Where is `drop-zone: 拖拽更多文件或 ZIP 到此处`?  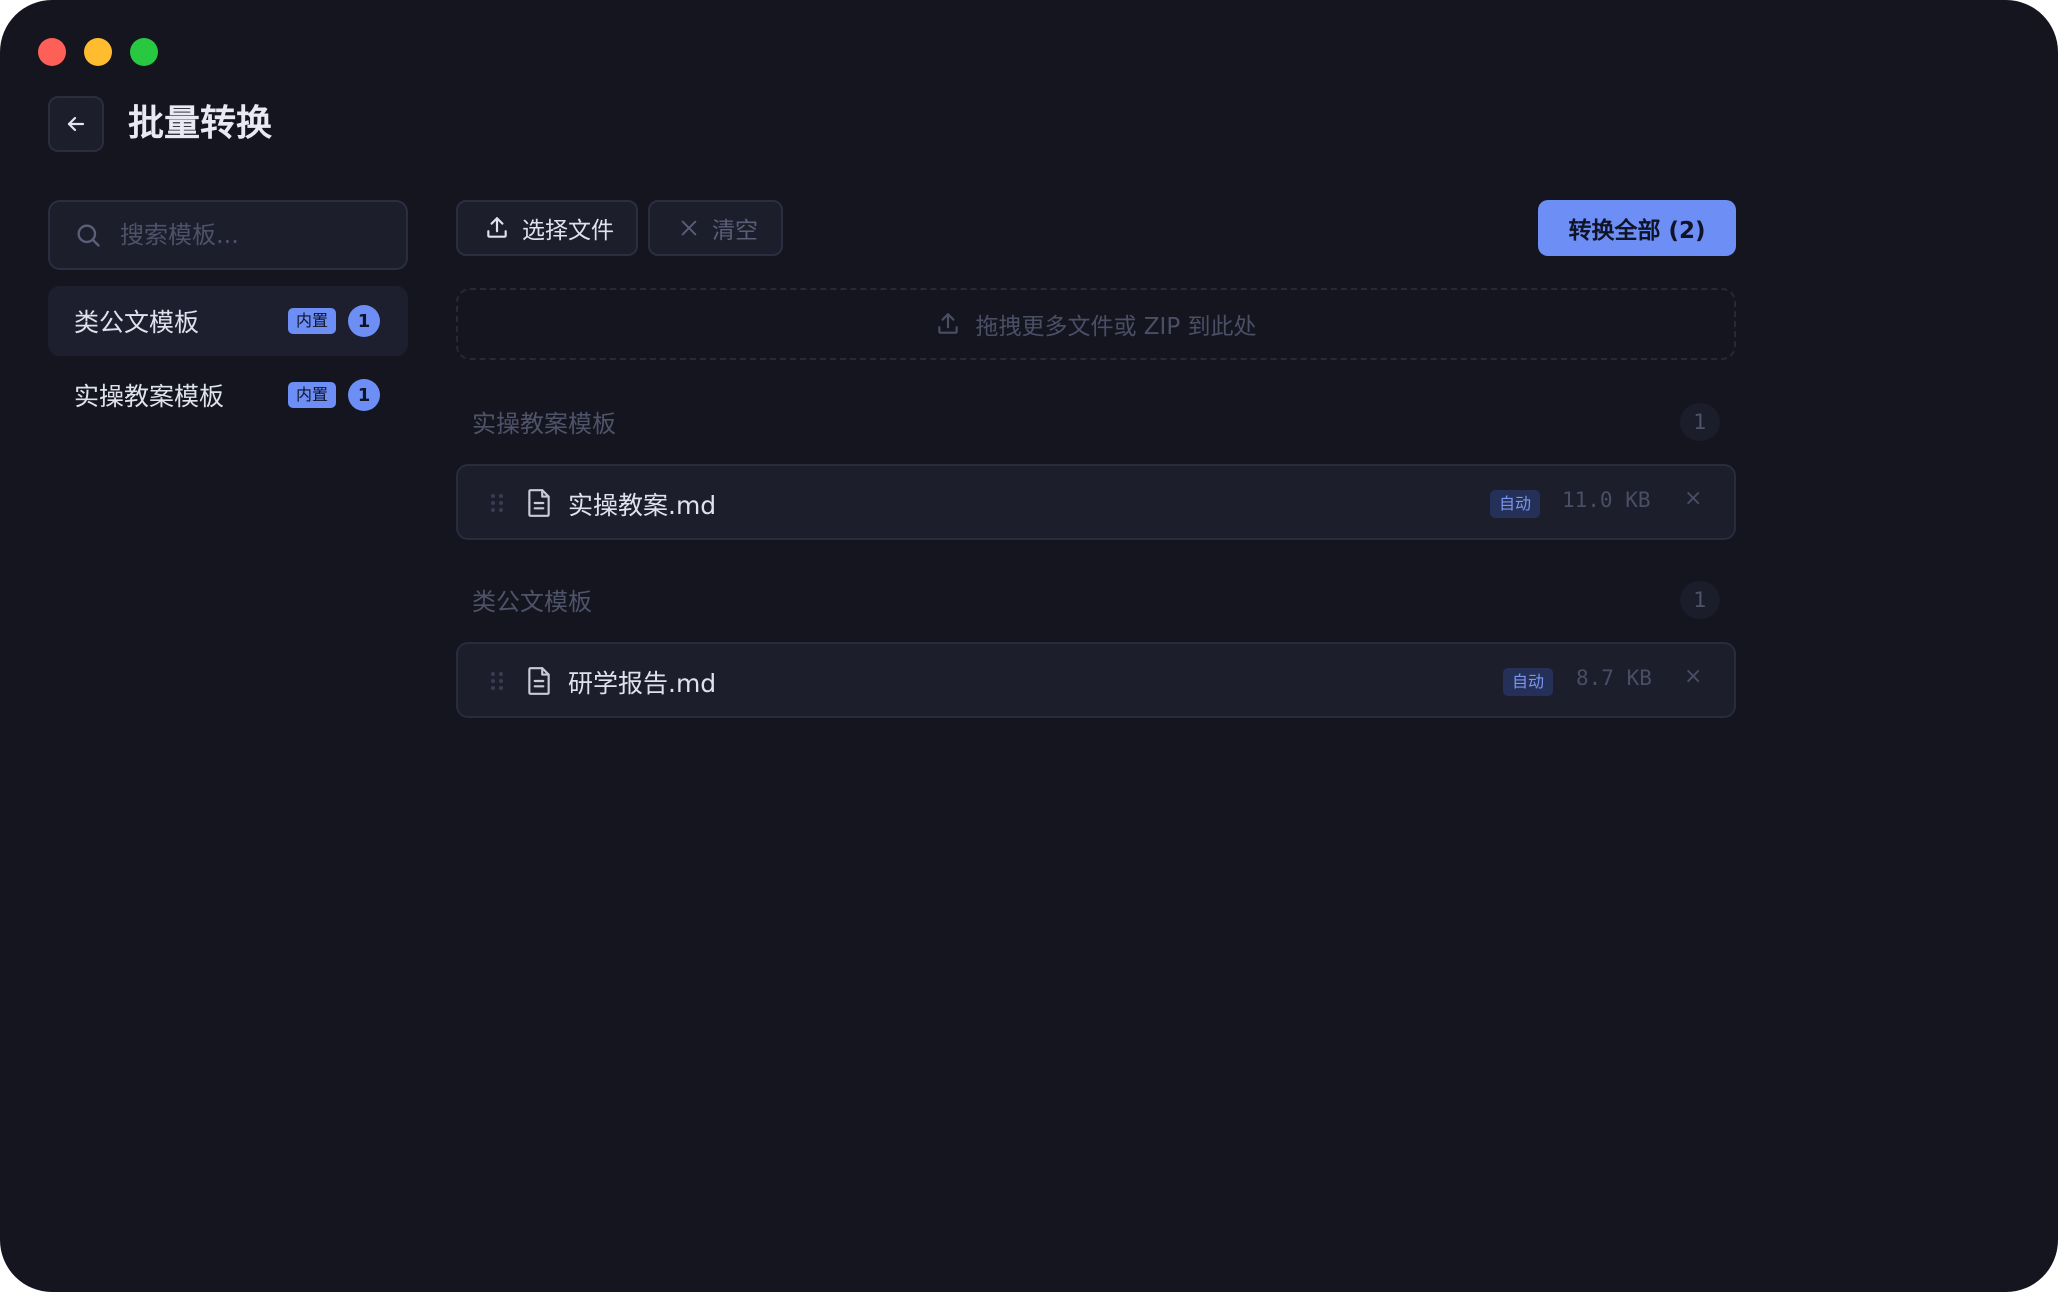
drop-zone: 拖拽更多文件或 ZIP 到此处 is located at coordinates (1096, 324).